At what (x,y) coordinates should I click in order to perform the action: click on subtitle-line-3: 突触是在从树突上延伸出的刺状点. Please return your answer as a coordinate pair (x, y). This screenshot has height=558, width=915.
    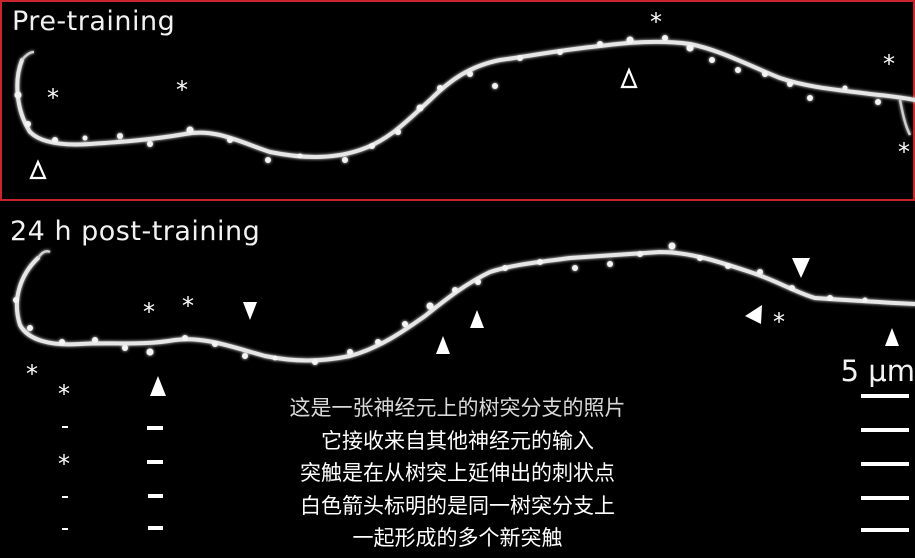
    Looking at the image, I should click on (457, 473).